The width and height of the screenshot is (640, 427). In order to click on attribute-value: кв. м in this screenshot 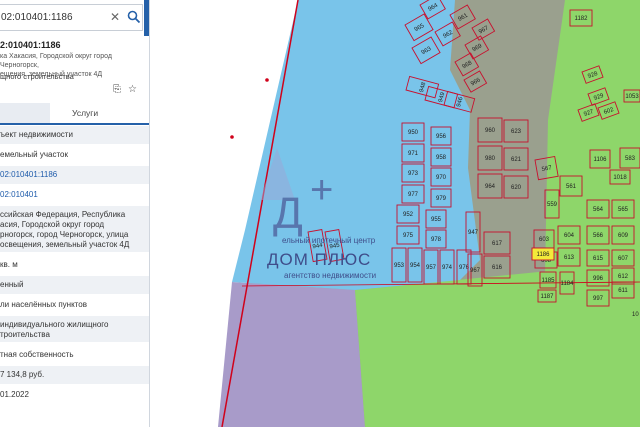, I will do `click(9, 264)`.